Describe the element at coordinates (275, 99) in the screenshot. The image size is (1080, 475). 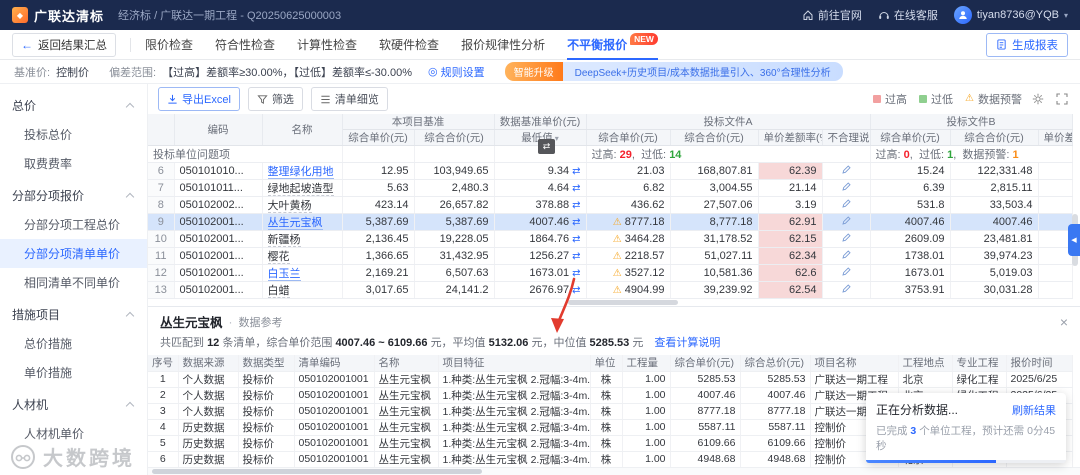
I see `filter-button: 筛选` at that location.